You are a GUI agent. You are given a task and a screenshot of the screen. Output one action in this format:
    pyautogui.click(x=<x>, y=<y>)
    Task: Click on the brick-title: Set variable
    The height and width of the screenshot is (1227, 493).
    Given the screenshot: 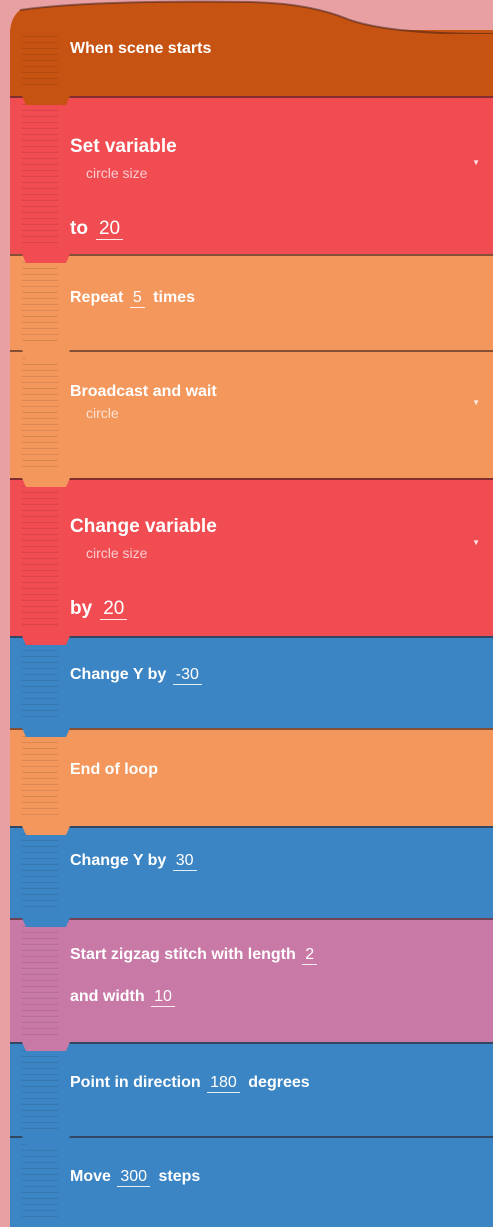 What is the action you would take?
    pyautogui.click(x=123, y=146)
    